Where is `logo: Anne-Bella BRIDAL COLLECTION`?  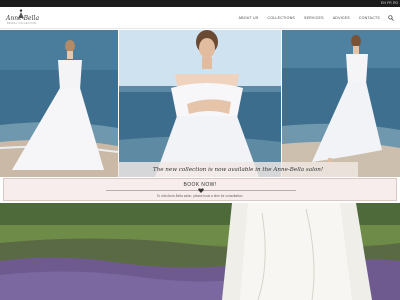
logo: Anne-Bella BRIDAL COLLECTION is located at coordinates (23, 18).